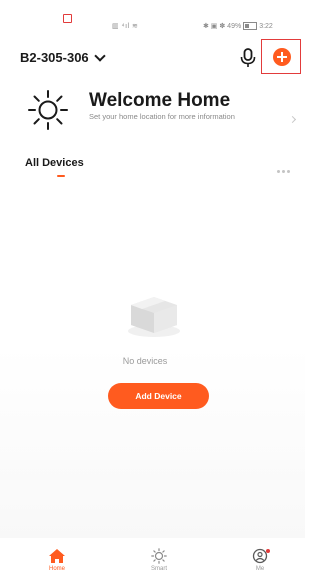 This screenshot has height=576, width=320. What do you see at coordinates (158, 396) in the screenshot?
I see `add-device-button: Add Device` at bounding box center [158, 396].